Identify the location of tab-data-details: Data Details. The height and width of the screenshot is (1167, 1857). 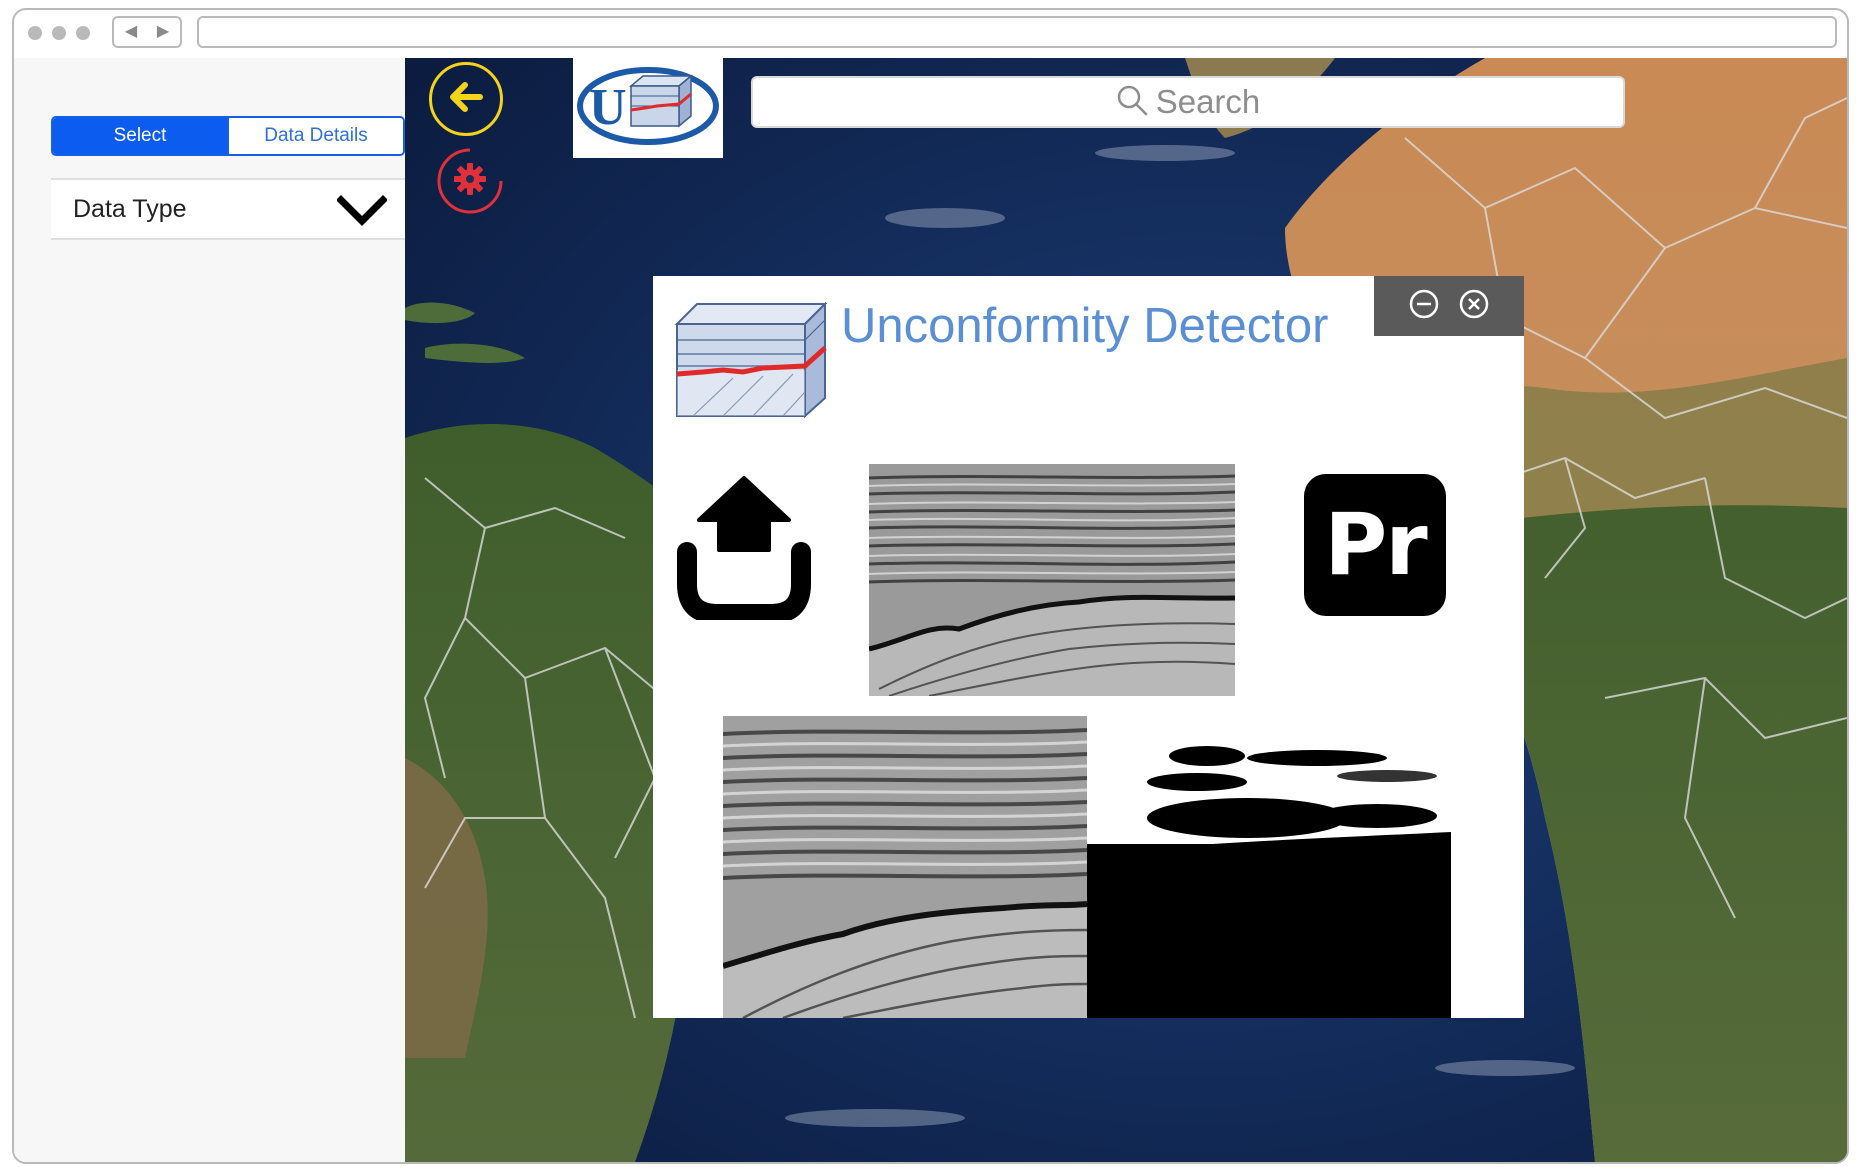
(315, 136).